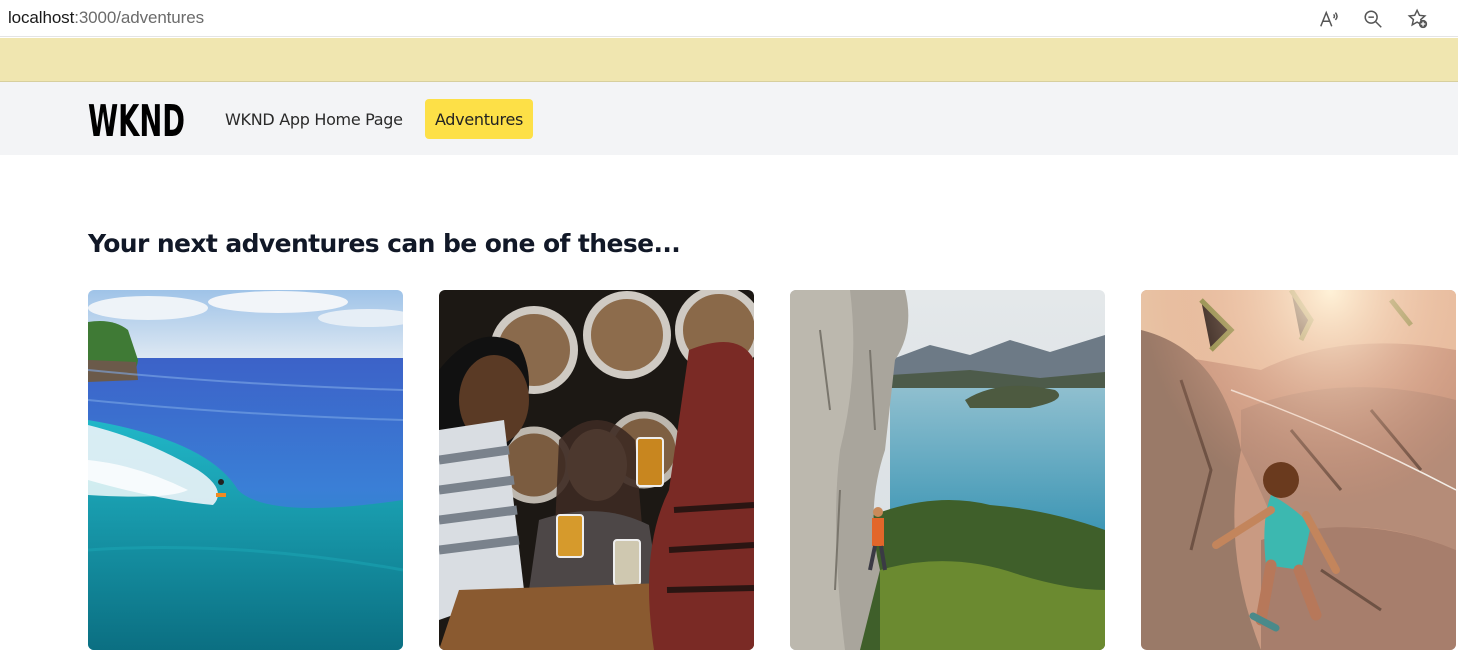  What do you see at coordinates (1373, 19) in the screenshot?
I see `zoom-icon` at bounding box center [1373, 19].